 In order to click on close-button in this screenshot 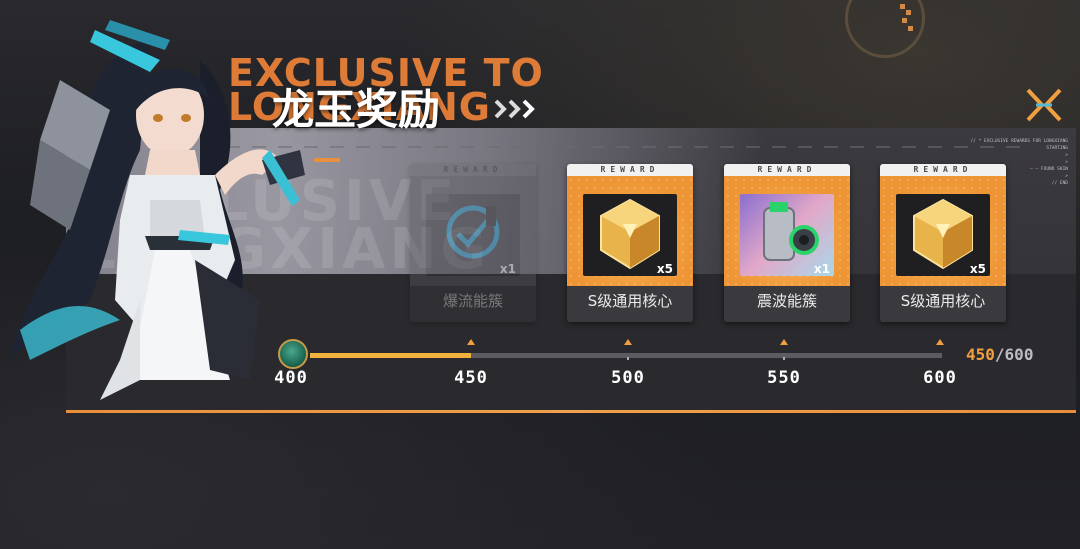, I will do `click(1044, 105)`.